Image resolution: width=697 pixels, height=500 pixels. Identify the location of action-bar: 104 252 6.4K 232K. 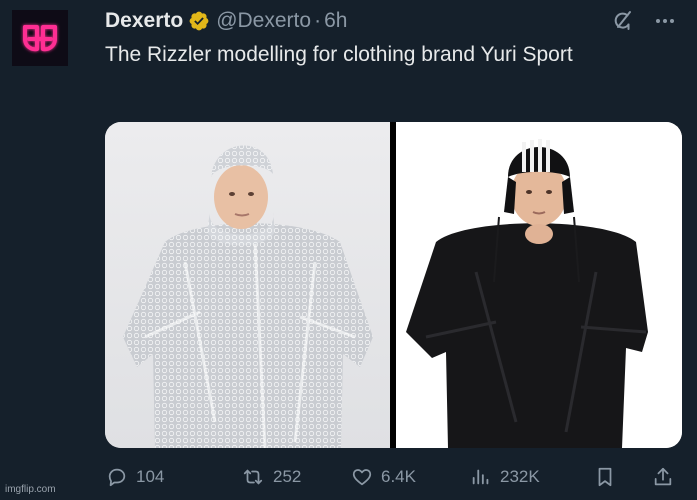
(348, 477).